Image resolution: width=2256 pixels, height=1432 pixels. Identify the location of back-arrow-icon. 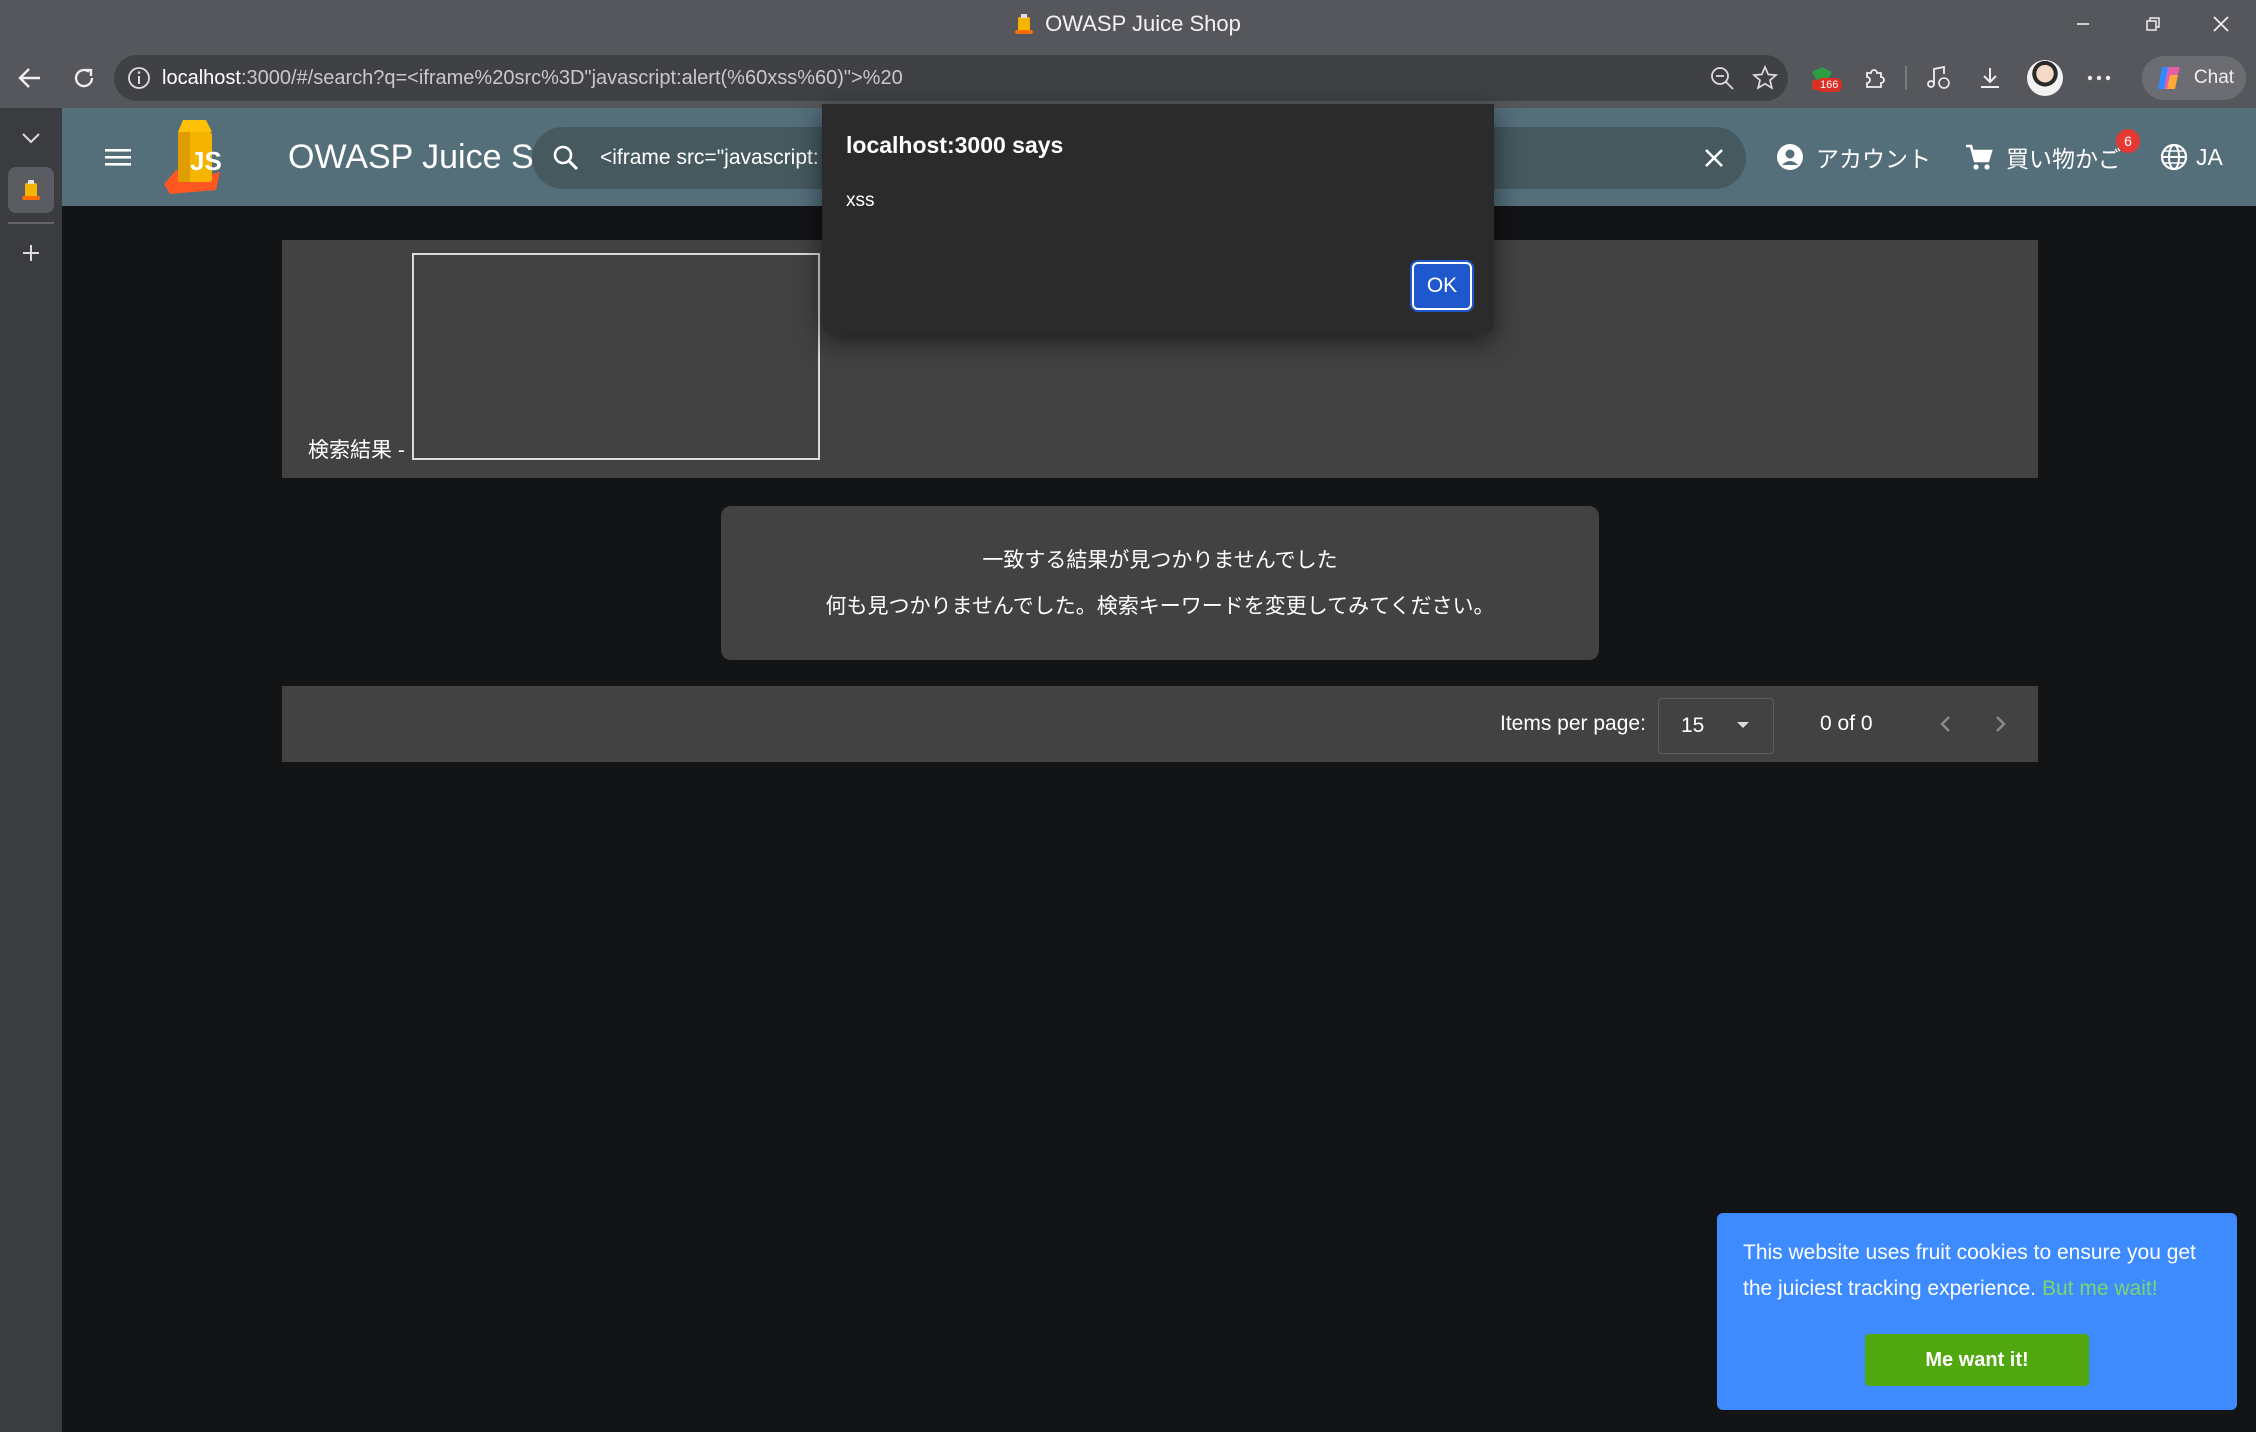
(29, 78).